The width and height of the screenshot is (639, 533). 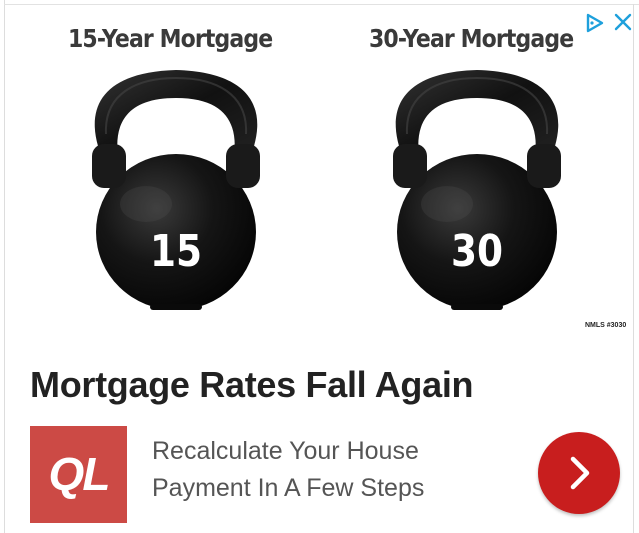 I want to click on frame-border-top, so click(x=321, y=4).